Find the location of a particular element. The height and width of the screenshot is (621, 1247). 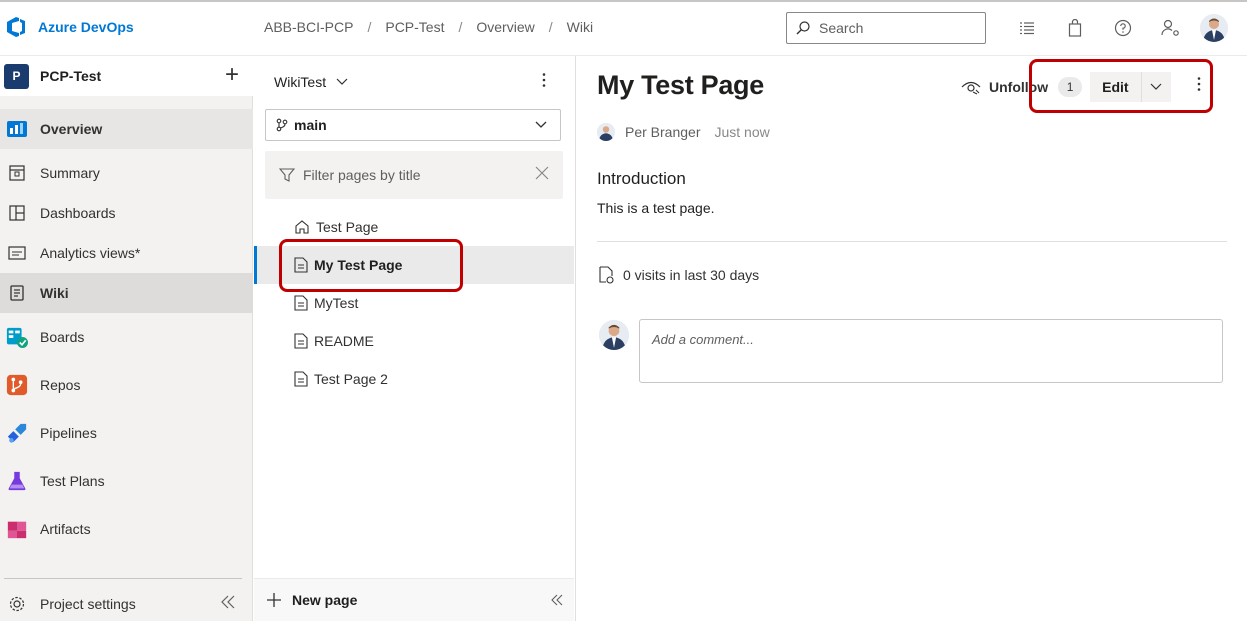

selected-page-highlight is located at coordinates (371, 265).